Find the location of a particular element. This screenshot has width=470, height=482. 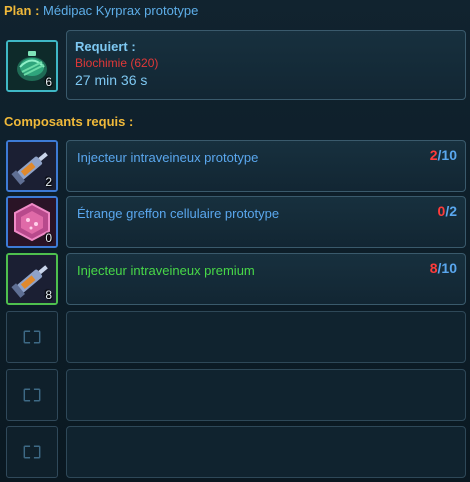

requires-label: Requiert : is located at coordinates (105, 46).